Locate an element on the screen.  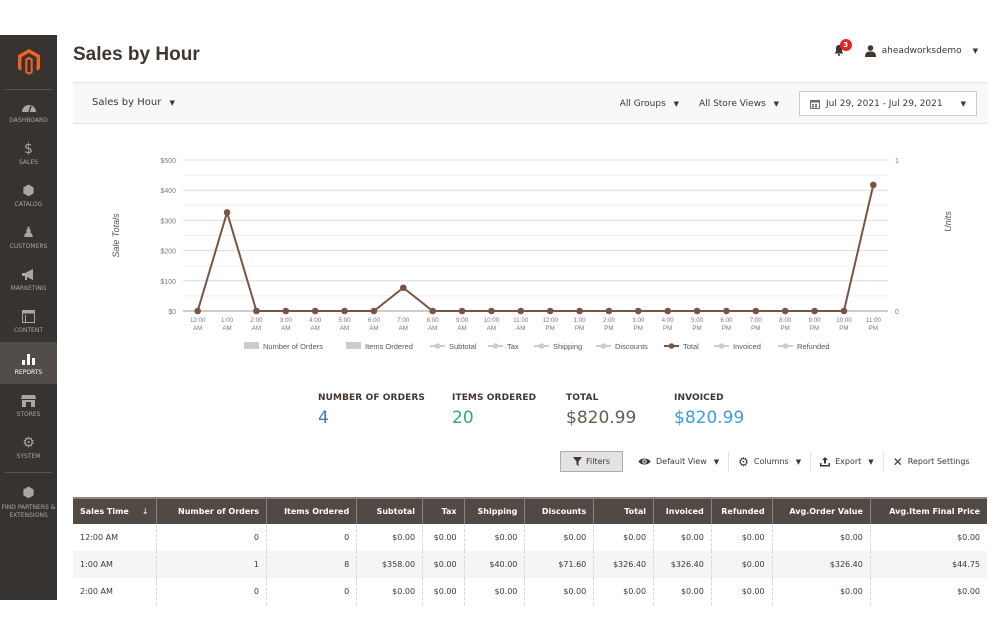
cell-sales-time: 2:00 AM is located at coordinates (96, 591).